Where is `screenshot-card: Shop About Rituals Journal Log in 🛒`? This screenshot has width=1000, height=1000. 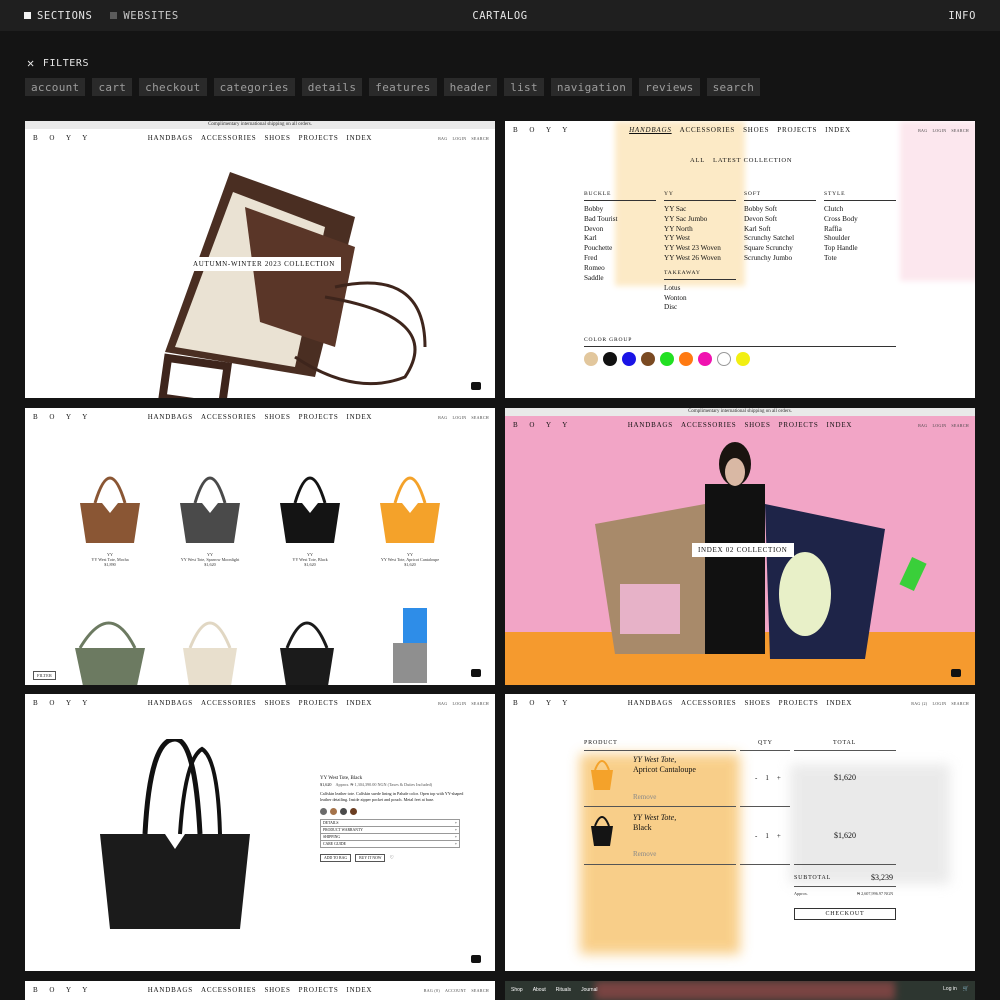 screenshot-card: Shop About Rituals Journal Log in 🛒 is located at coordinates (740, 990).